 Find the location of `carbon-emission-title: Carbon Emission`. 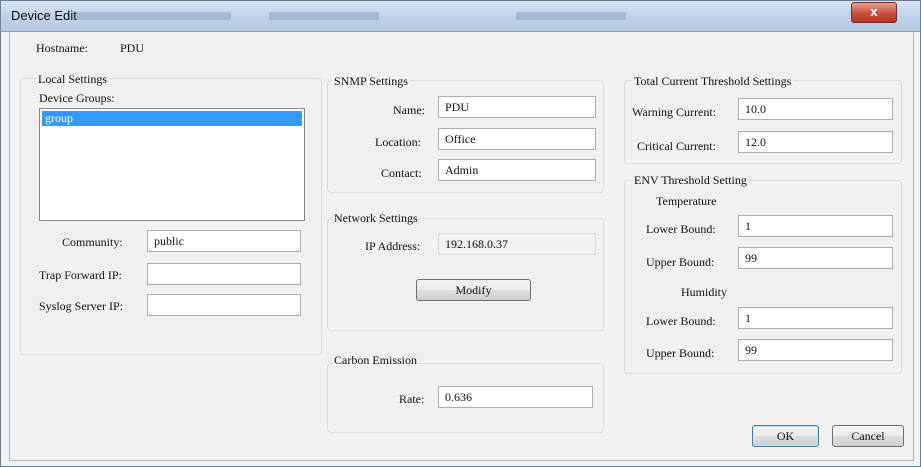

carbon-emission-title: Carbon Emission is located at coordinates (375, 360).